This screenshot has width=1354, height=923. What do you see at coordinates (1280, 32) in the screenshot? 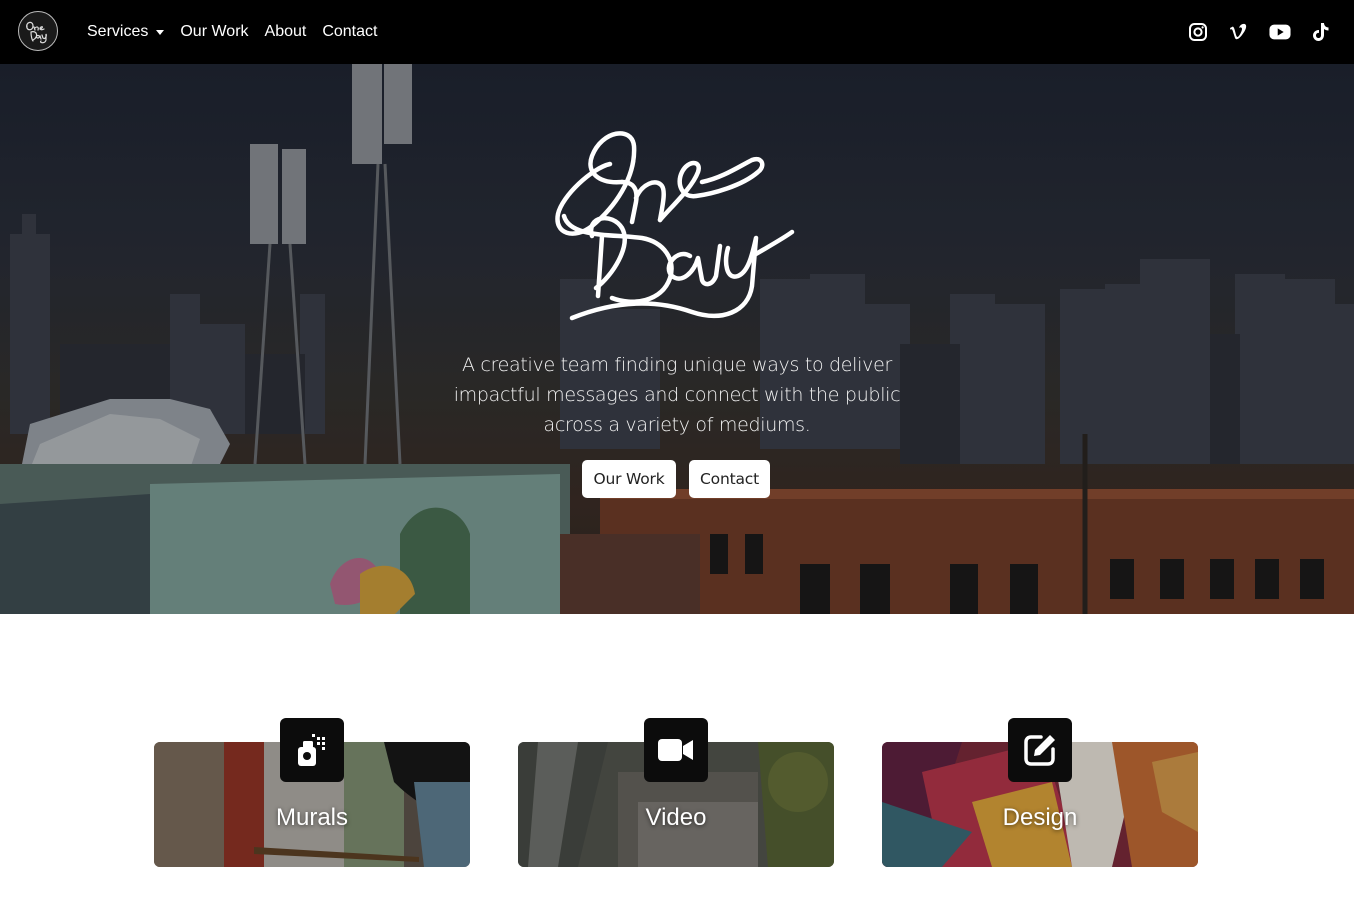
I see `youtube-icon` at bounding box center [1280, 32].